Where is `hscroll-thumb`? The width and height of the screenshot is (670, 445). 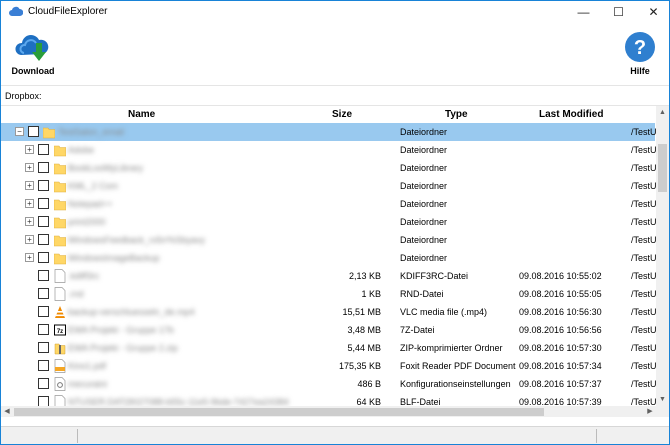
hscroll-thumb is located at coordinates (279, 412).